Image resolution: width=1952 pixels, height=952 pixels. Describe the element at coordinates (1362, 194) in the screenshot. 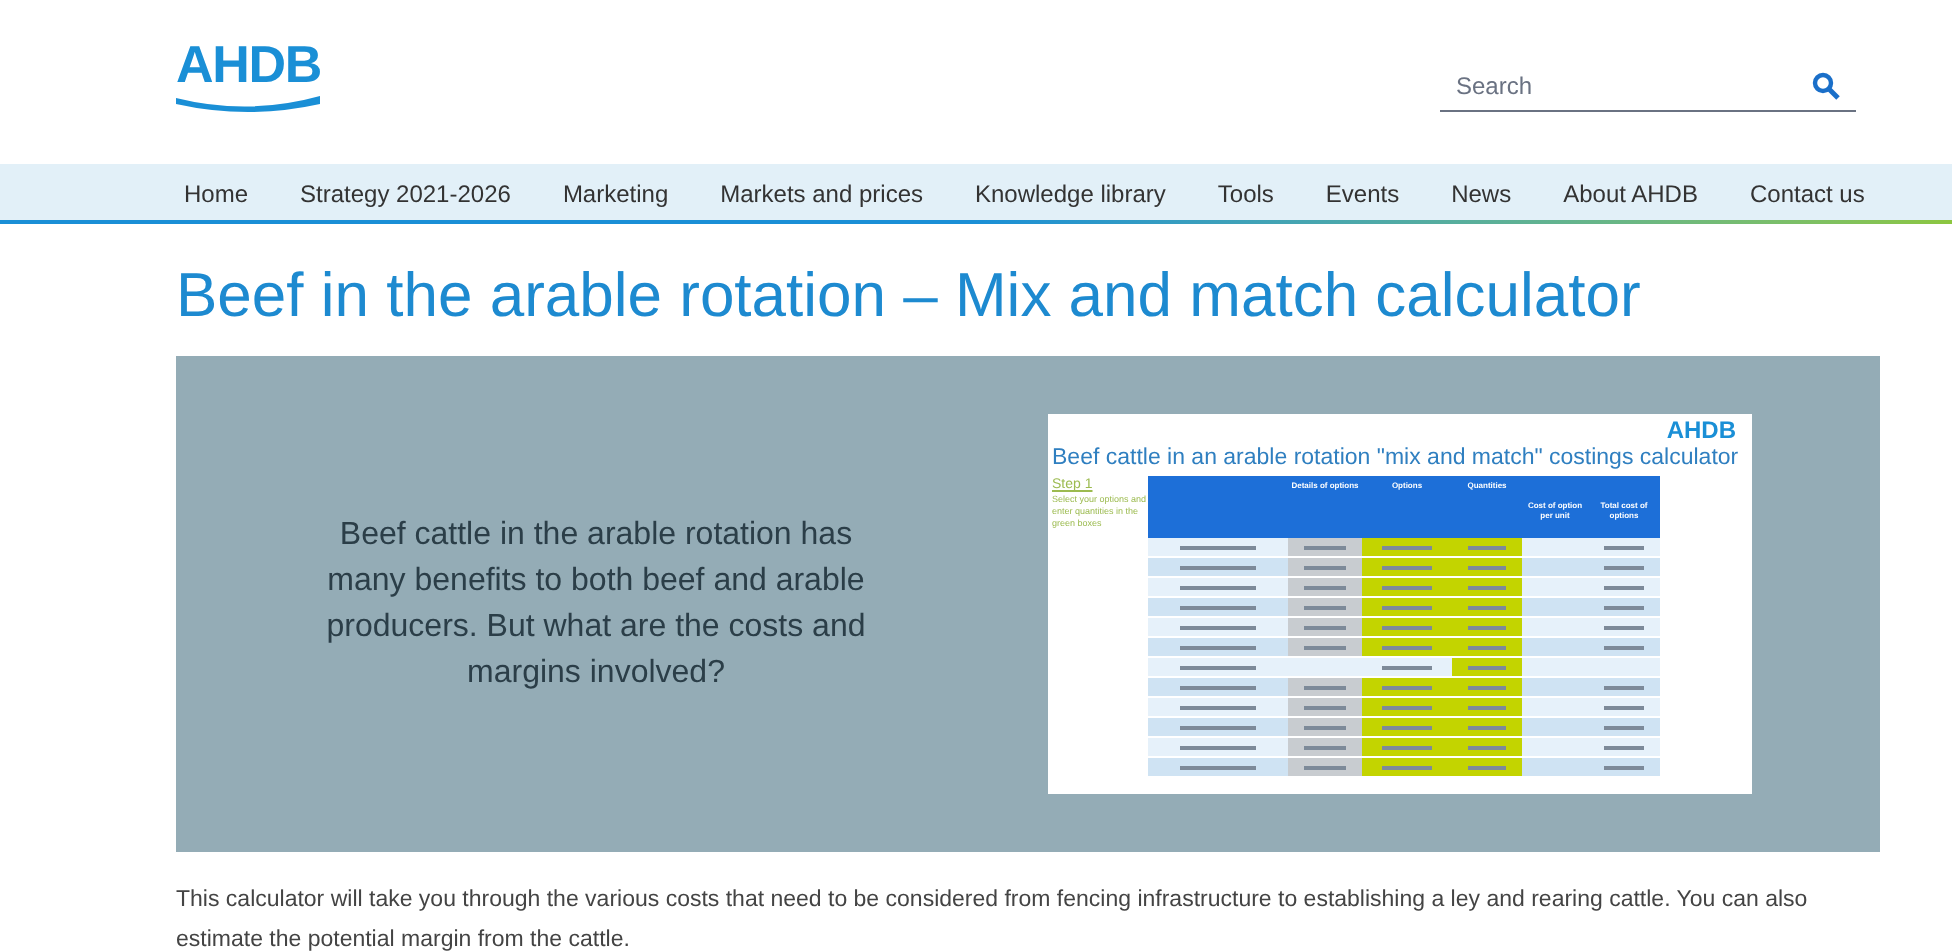

I see `nav-link: Events` at that location.